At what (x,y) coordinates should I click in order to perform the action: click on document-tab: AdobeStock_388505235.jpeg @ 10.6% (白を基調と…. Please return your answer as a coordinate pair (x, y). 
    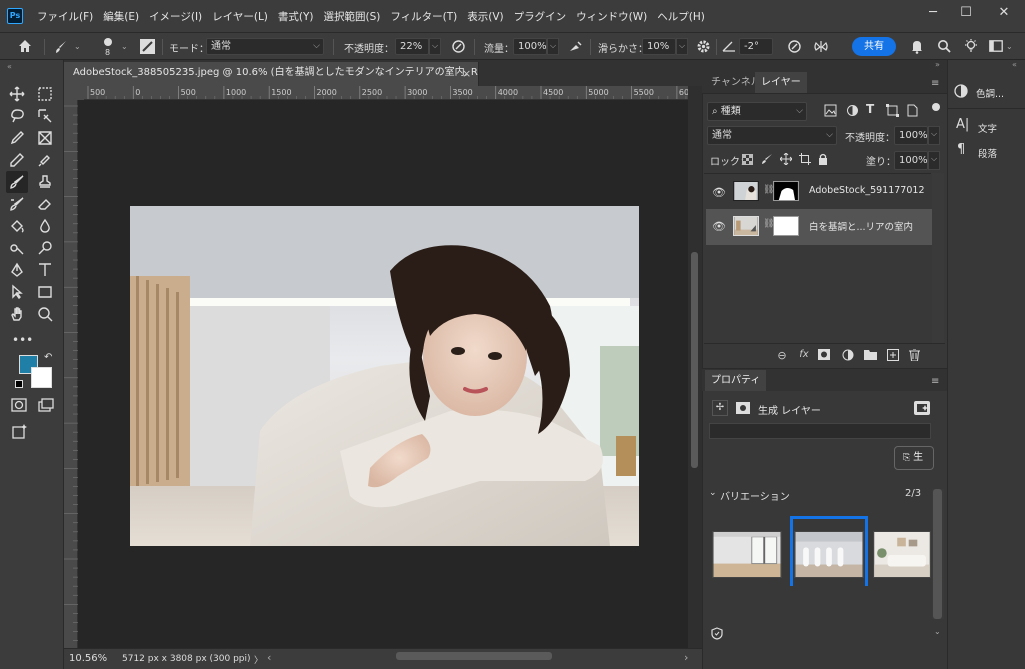
    Looking at the image, I should click on (271, 74).